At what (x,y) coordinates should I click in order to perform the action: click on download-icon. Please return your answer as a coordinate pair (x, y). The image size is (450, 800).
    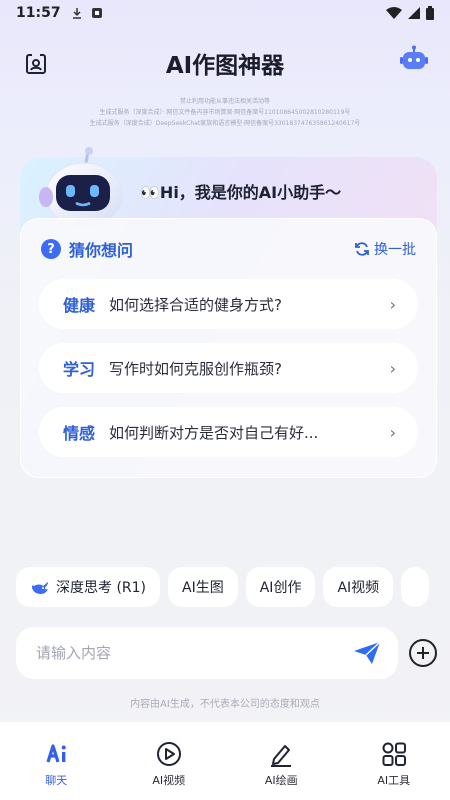
    Looking at the image, I should click on (76, 13).